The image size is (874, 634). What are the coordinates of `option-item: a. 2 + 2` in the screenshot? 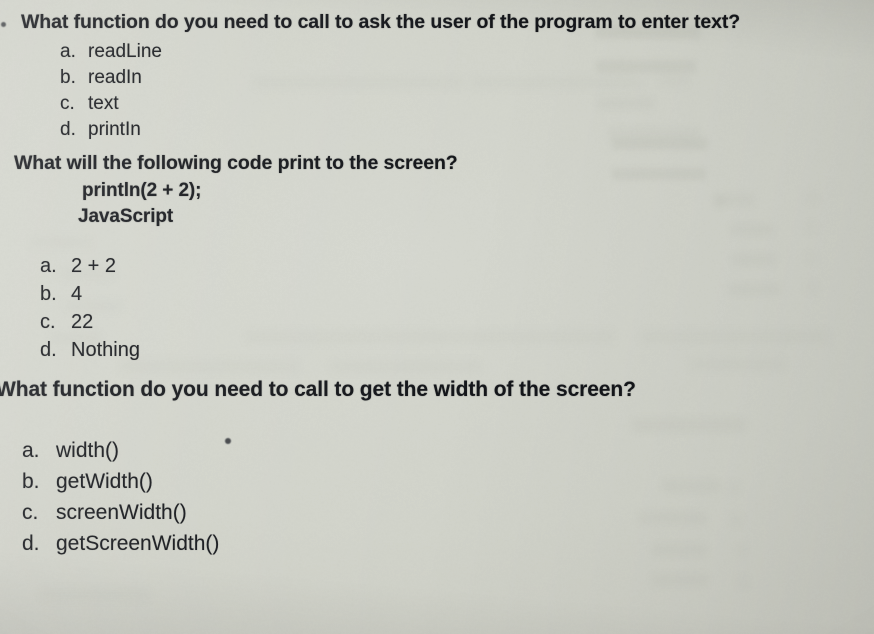 It's located at (90, 269).